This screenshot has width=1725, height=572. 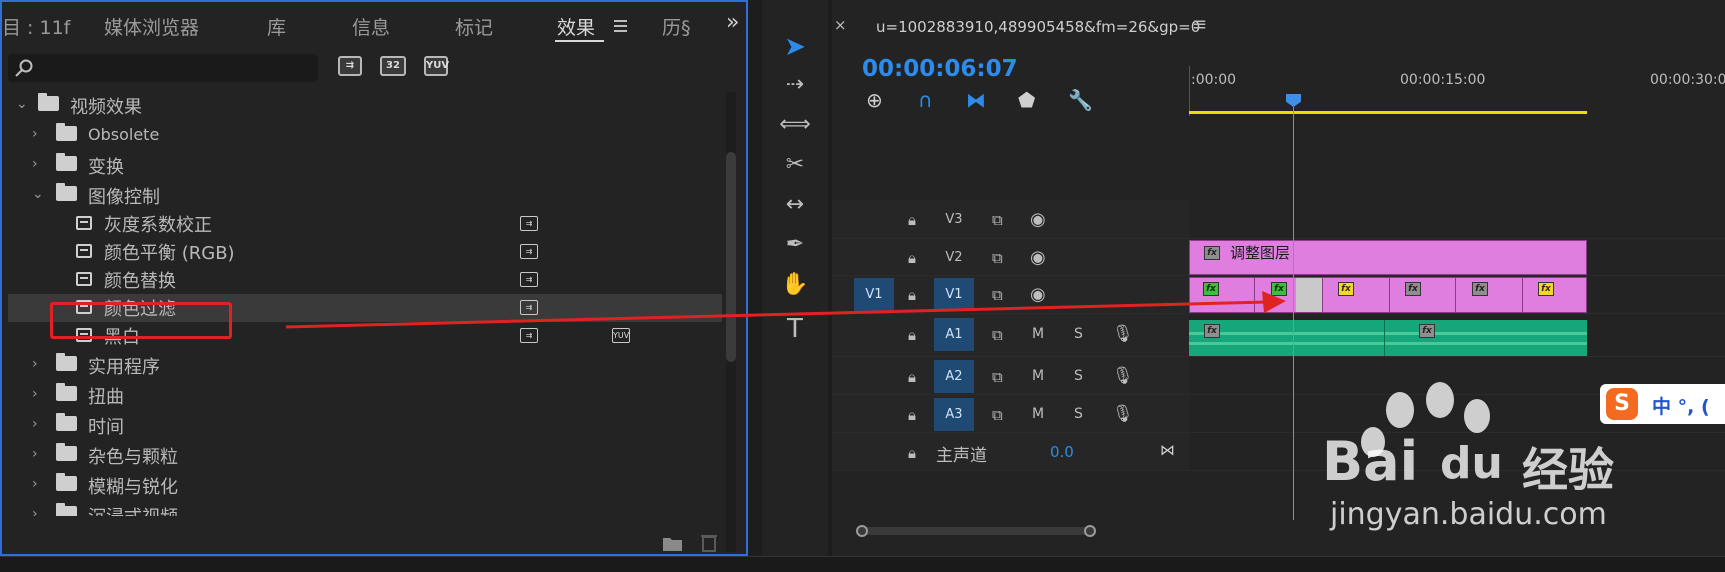 What do you see at coordinates (1388, 338) in the screenshot?
I see `a1-audio-clip` at bounding box center [1388, 338].